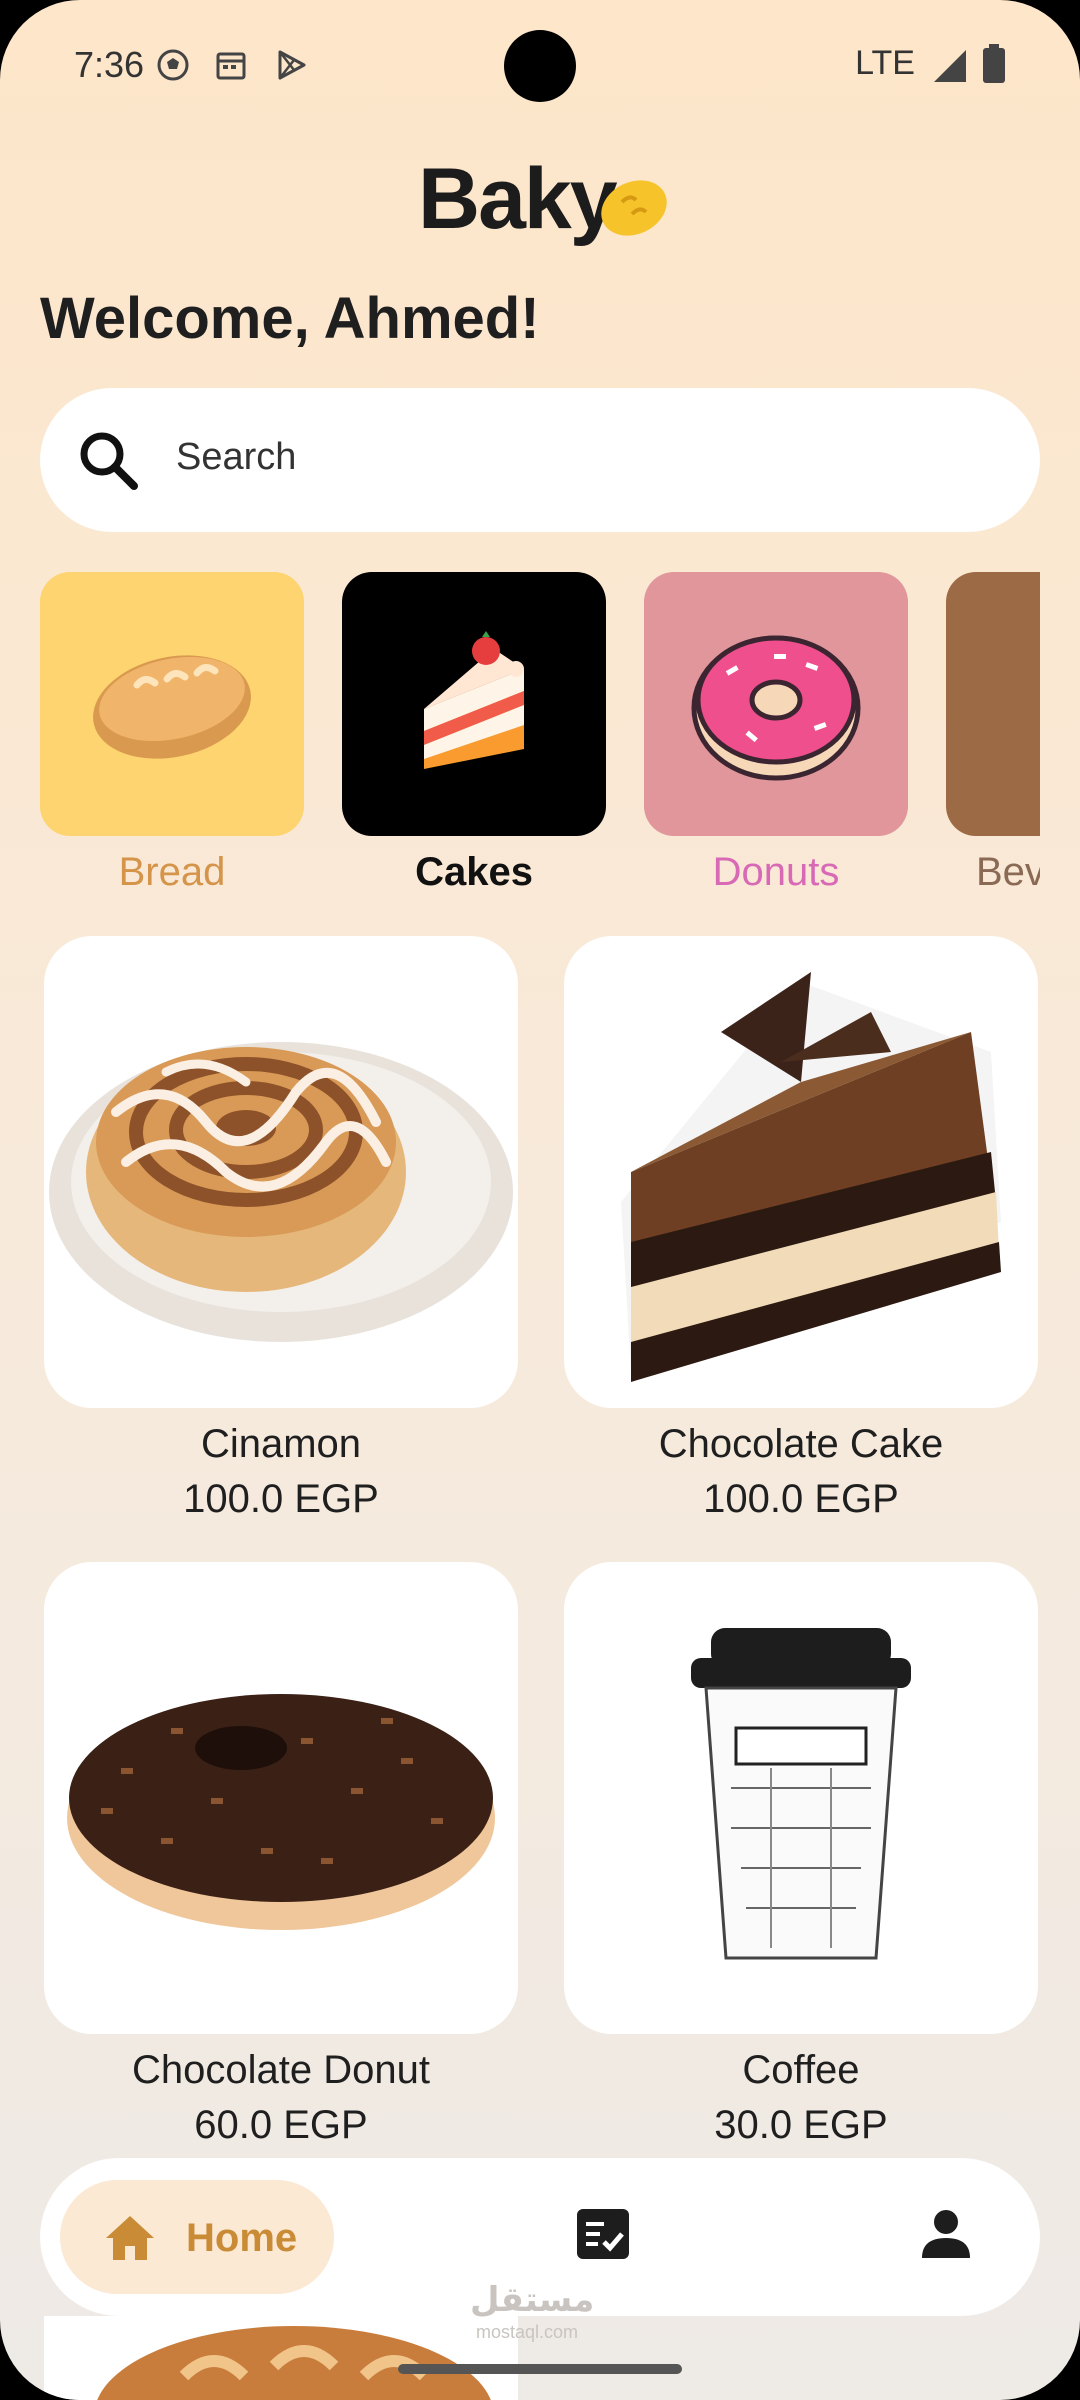  I want to click on bread-logo-icon, so click(634, 208).